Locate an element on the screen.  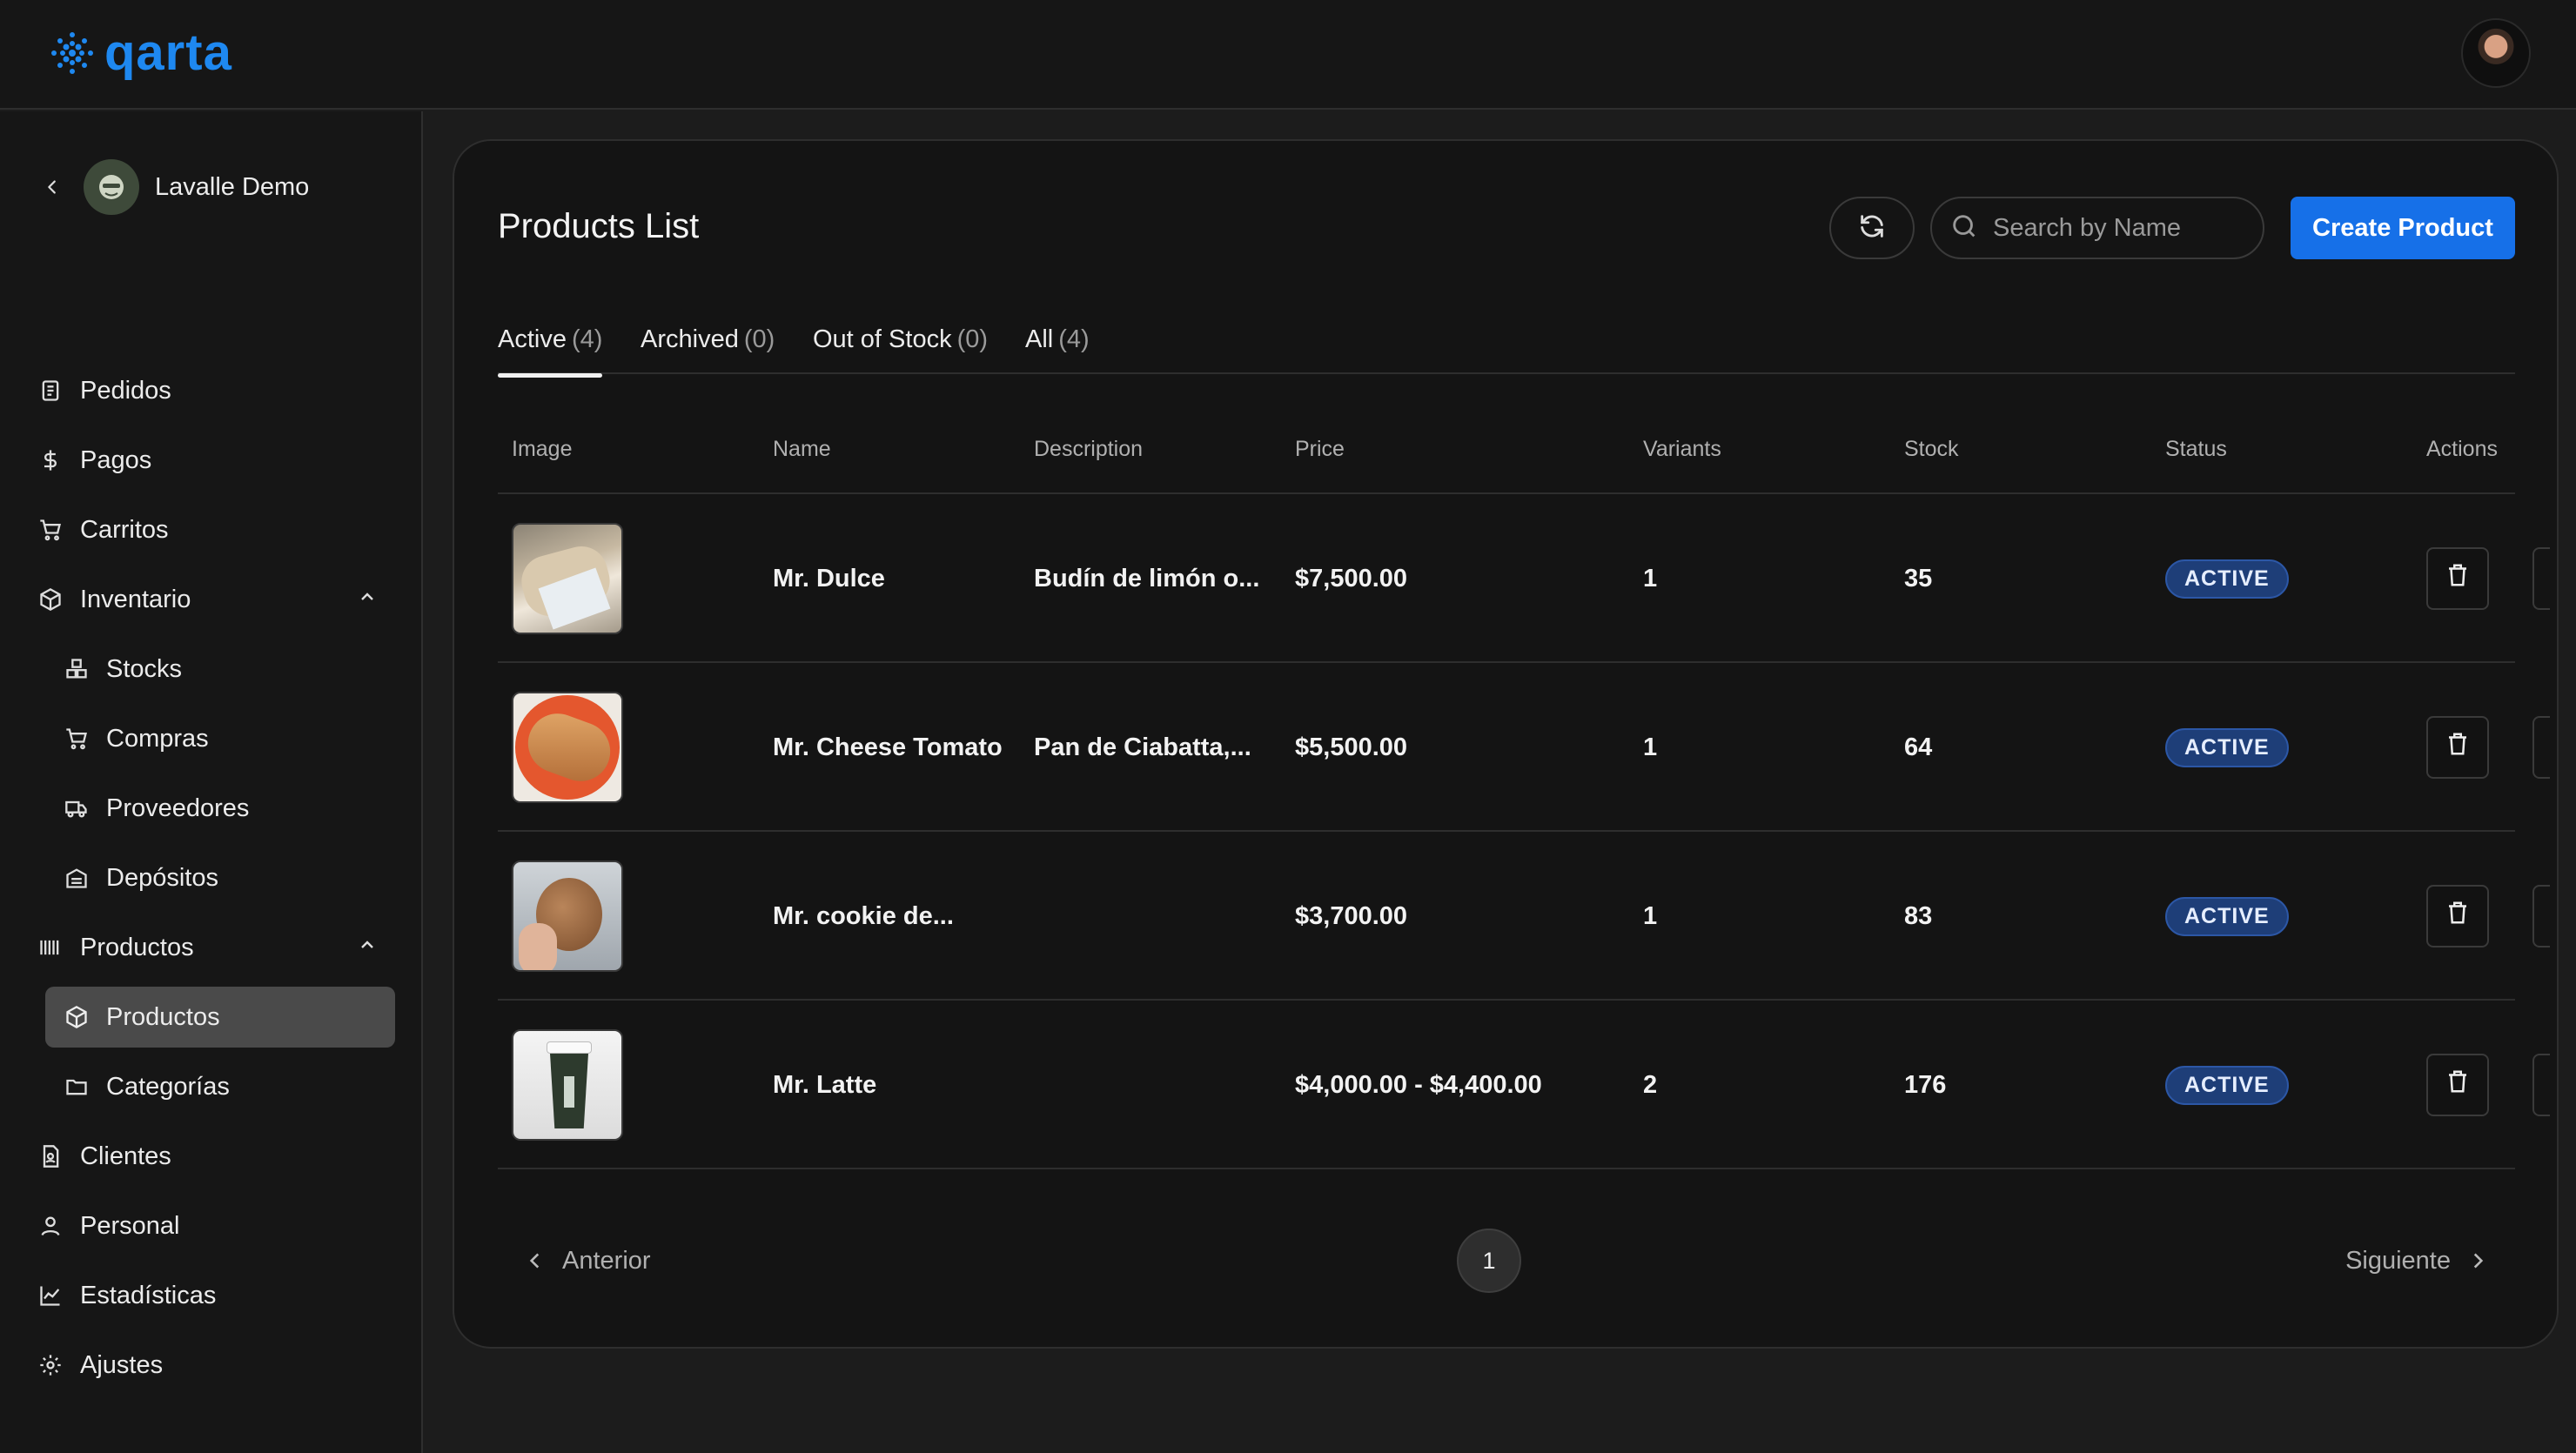
previous-page-button: Anterior is located at coordinates (587, 1261).